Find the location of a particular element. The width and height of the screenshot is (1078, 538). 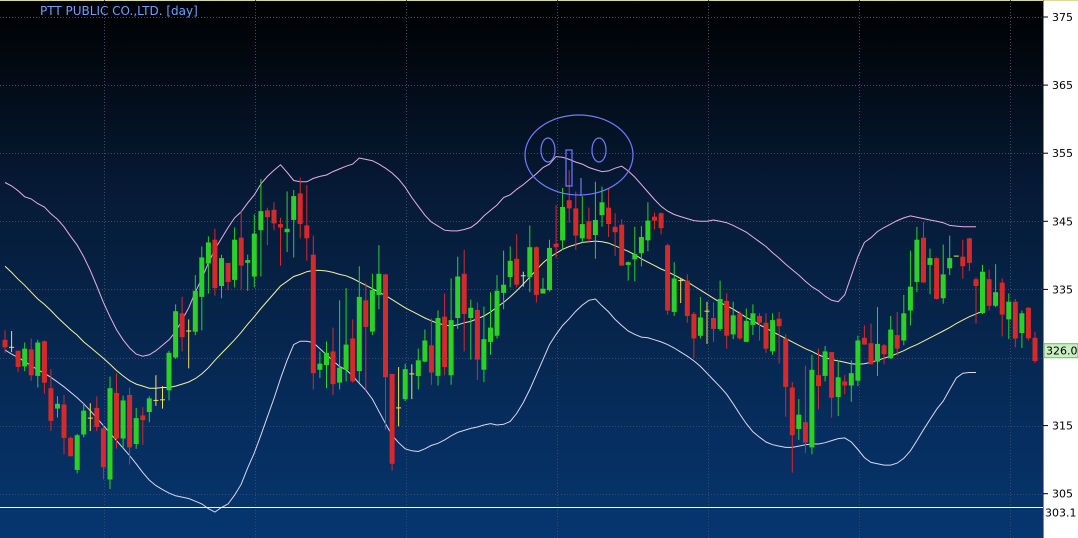

axis-tick-label: 365 is located at coordinates (1062, 85).